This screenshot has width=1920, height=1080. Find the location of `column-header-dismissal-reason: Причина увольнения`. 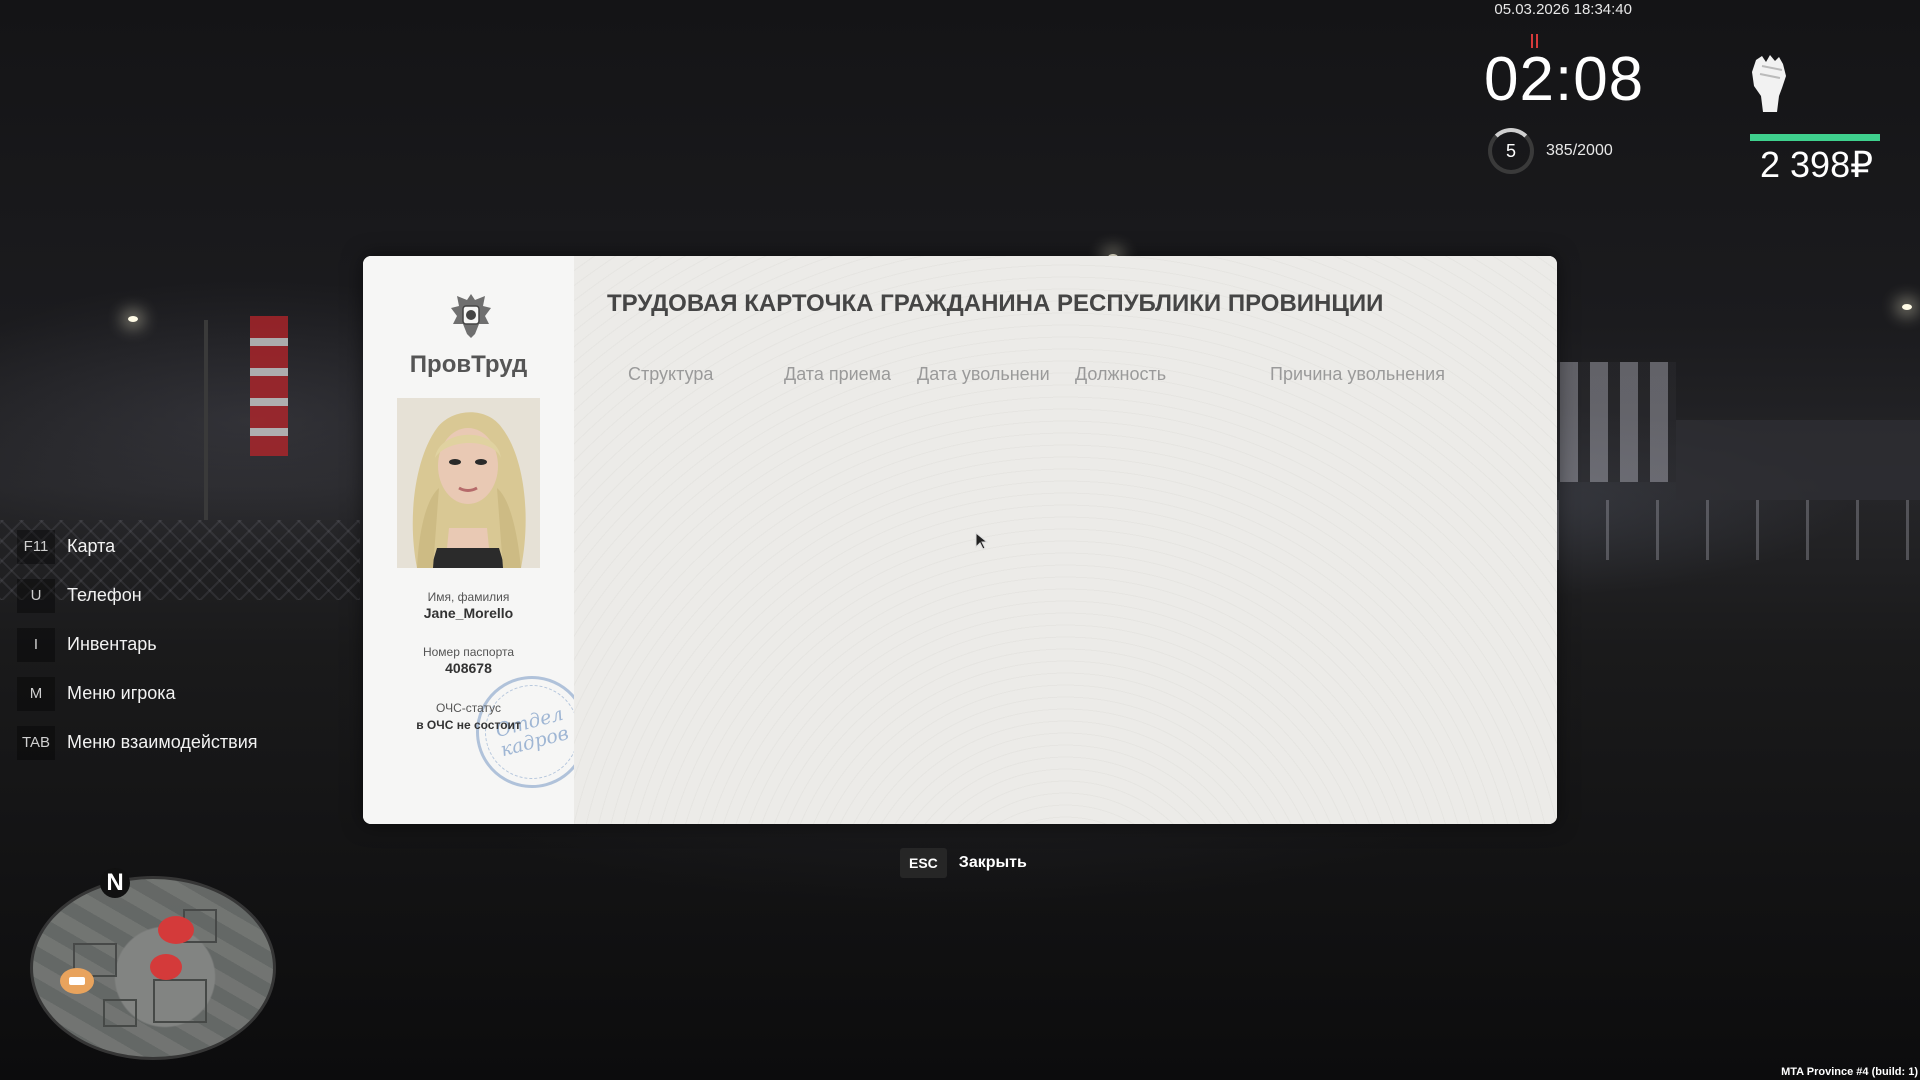

column-header-dismissal-reason: Причина увольнения is located at coordinates (1357, 374).